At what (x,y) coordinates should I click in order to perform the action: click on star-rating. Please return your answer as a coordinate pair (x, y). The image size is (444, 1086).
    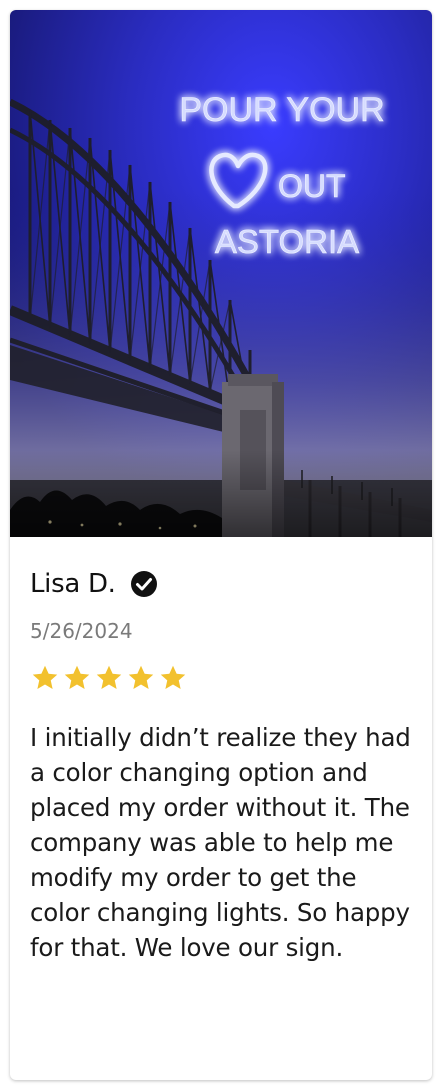
    Looking at the image, I should click on (109, 678).